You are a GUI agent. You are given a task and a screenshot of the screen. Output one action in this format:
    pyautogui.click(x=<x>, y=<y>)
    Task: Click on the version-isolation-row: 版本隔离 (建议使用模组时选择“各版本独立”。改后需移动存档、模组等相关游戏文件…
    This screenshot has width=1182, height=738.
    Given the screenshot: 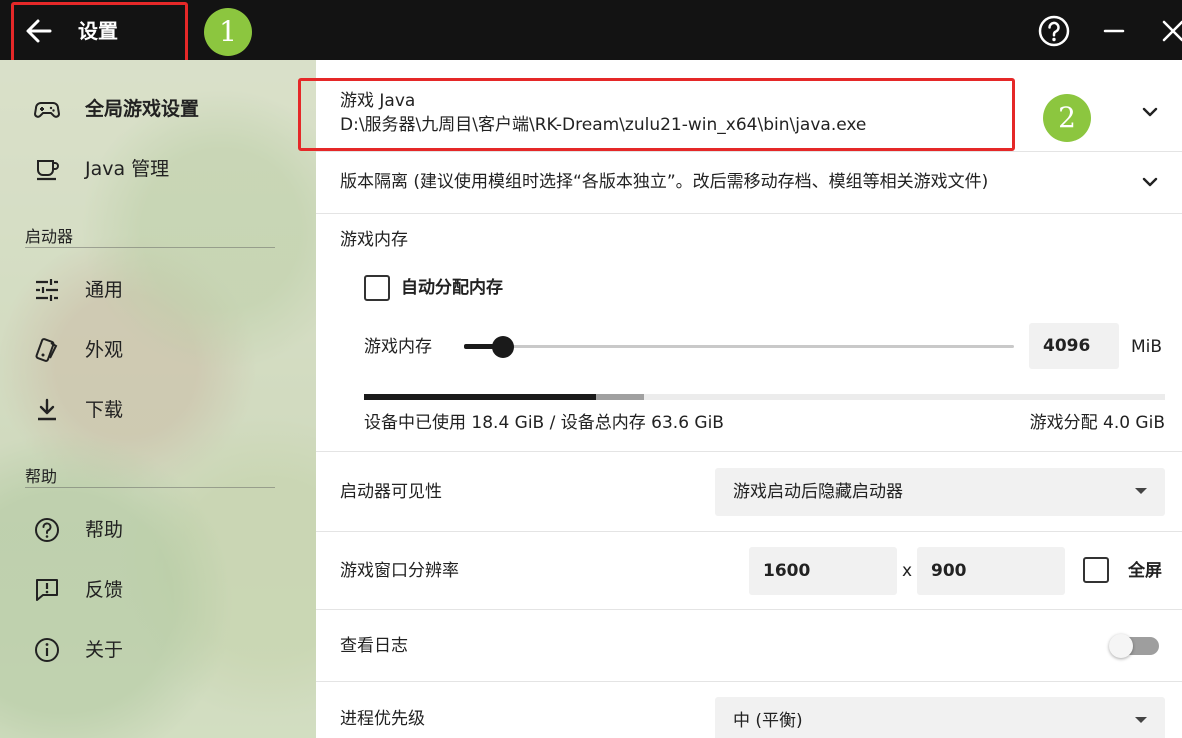 What is the action you would take?
    pyautogui.click(x=749, y=183)
    